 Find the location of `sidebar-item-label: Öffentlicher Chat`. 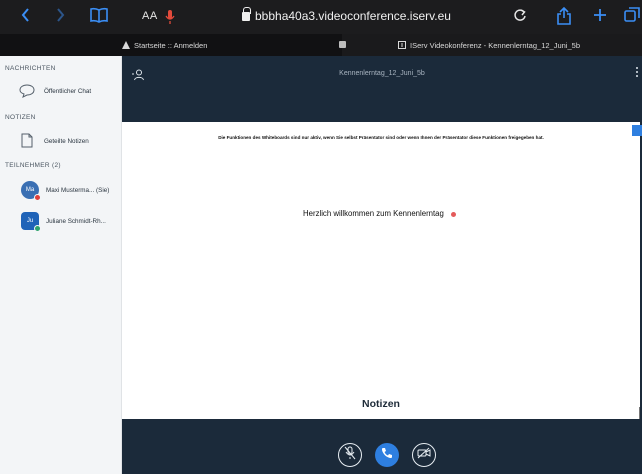

sidebar-item-label: Öffentlicher Chat is located at coordinates (68, 91).